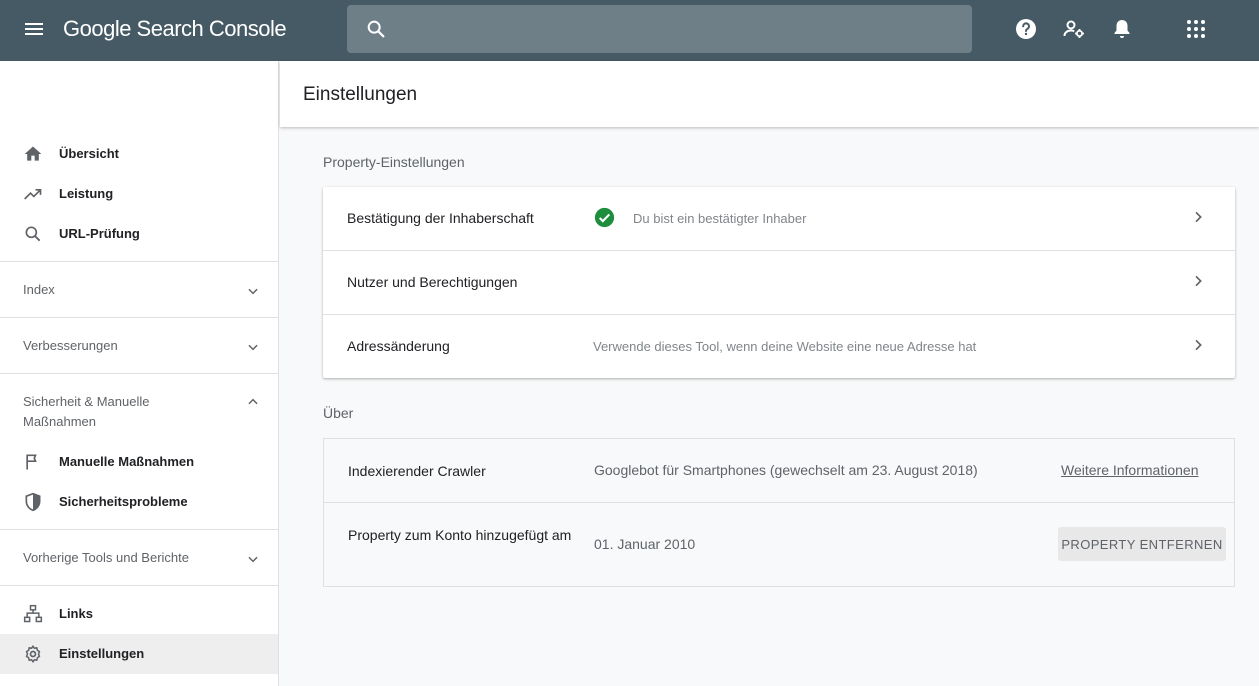  What do you see at coordinates (31, 462) in the screenshot?
I see `flag-icon` at bounding box center [31, 462].